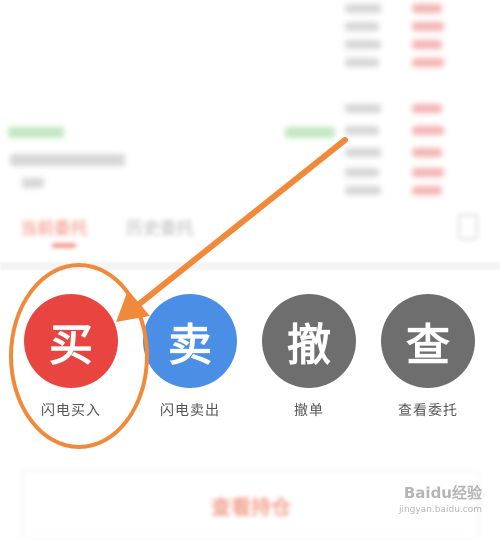 The image size is (500, 540). What do you see at coordinates (442, 493) in the screenshot?
I see `watermark-brand: Baidu经验` at bounding box center [442, 493].